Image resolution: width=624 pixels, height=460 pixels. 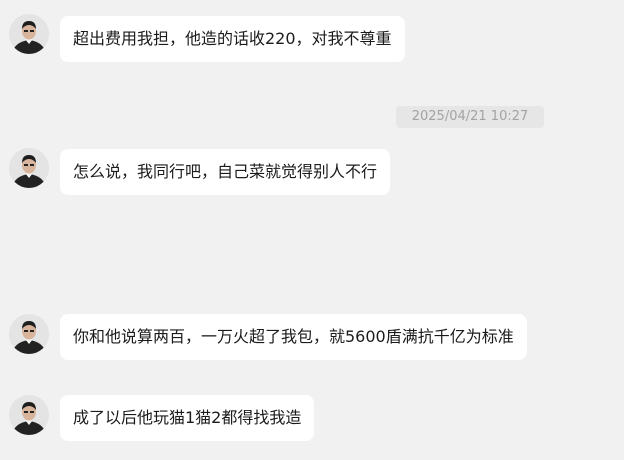 What do you see at coordinates (470, 117) in the screenshot?
I see `message-timestamp: 2025/04/21 10:27` at bounding box center [470, 117].